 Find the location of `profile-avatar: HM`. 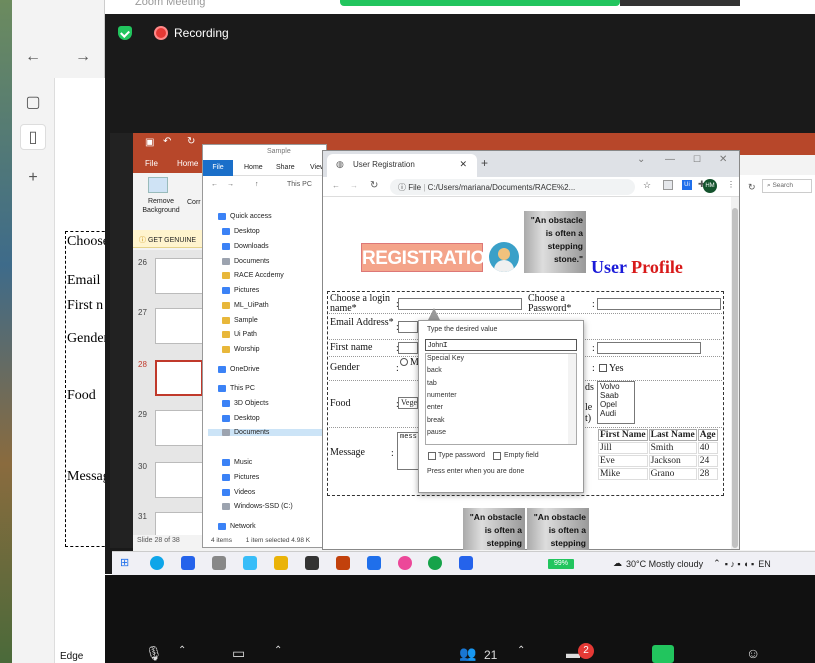

profile-avatar: HM is located at coordinates (710, 186).